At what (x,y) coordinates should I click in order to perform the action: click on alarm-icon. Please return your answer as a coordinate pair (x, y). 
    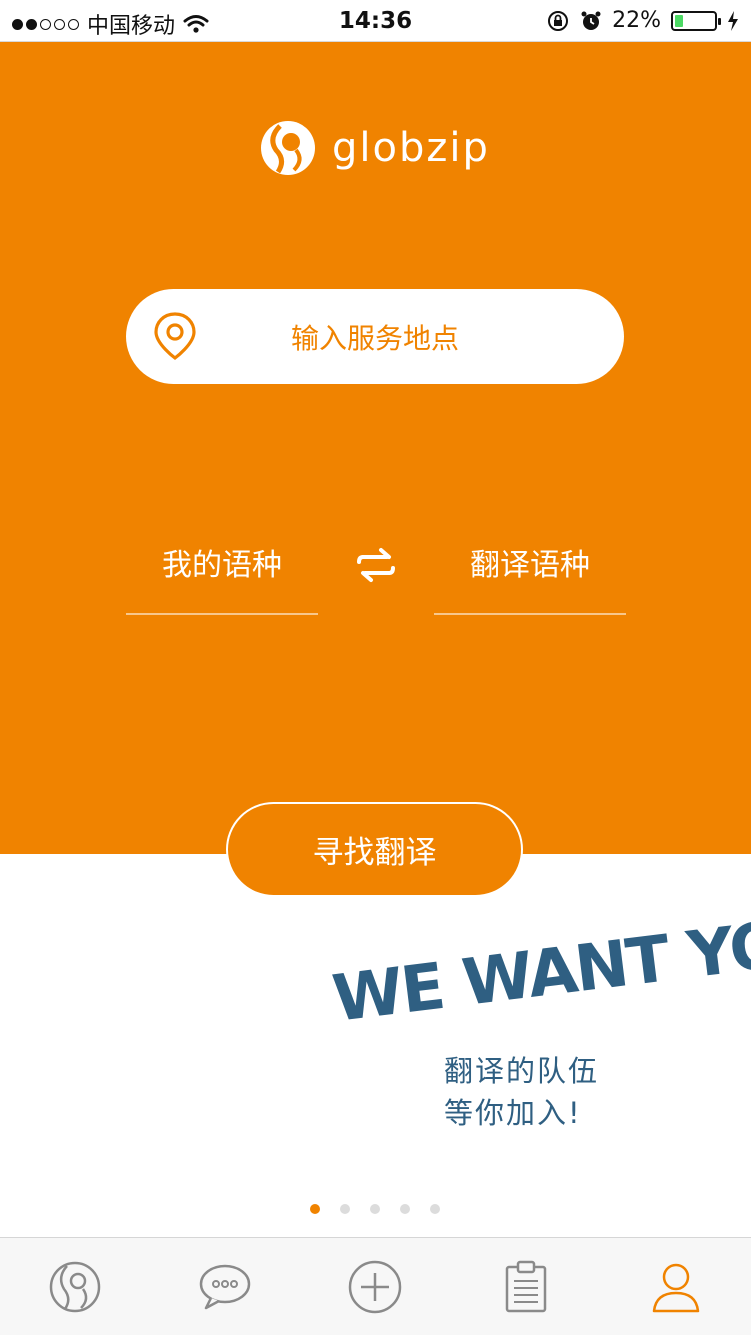
    Looking at the image, I should click on (591, 20).